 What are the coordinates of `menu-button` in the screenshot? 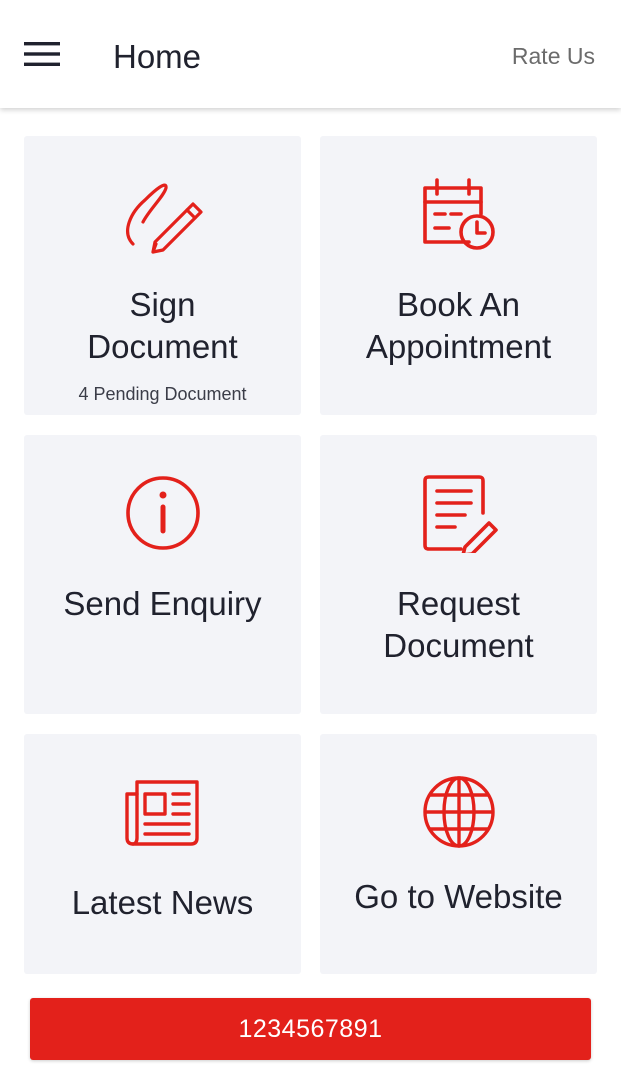 It's located at (42, 54).